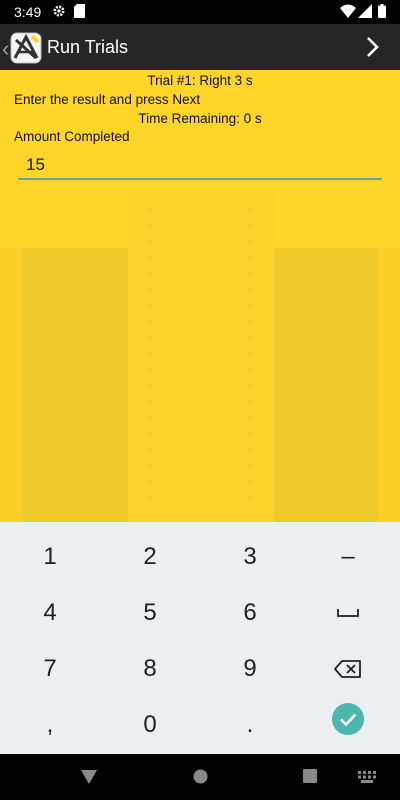  Describe the element at coordinates (107, 99) in the screenshot. I see `instruction-text: Enter the result and press Next` at that location.